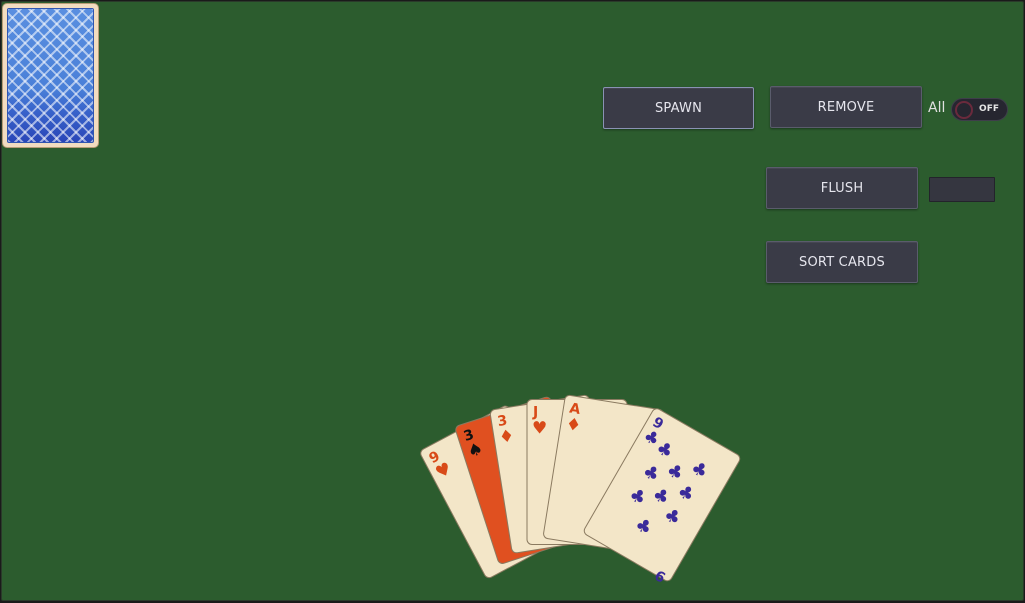 The width and height of the screenshot is (1025, 603). Describe the element at coordinates (580, 489) in the screenshot. I see `player-hand: 9♥3♠3♦J♥A♦ 9♣♣♣♣♣♣♣♣♣♣9` at that location.